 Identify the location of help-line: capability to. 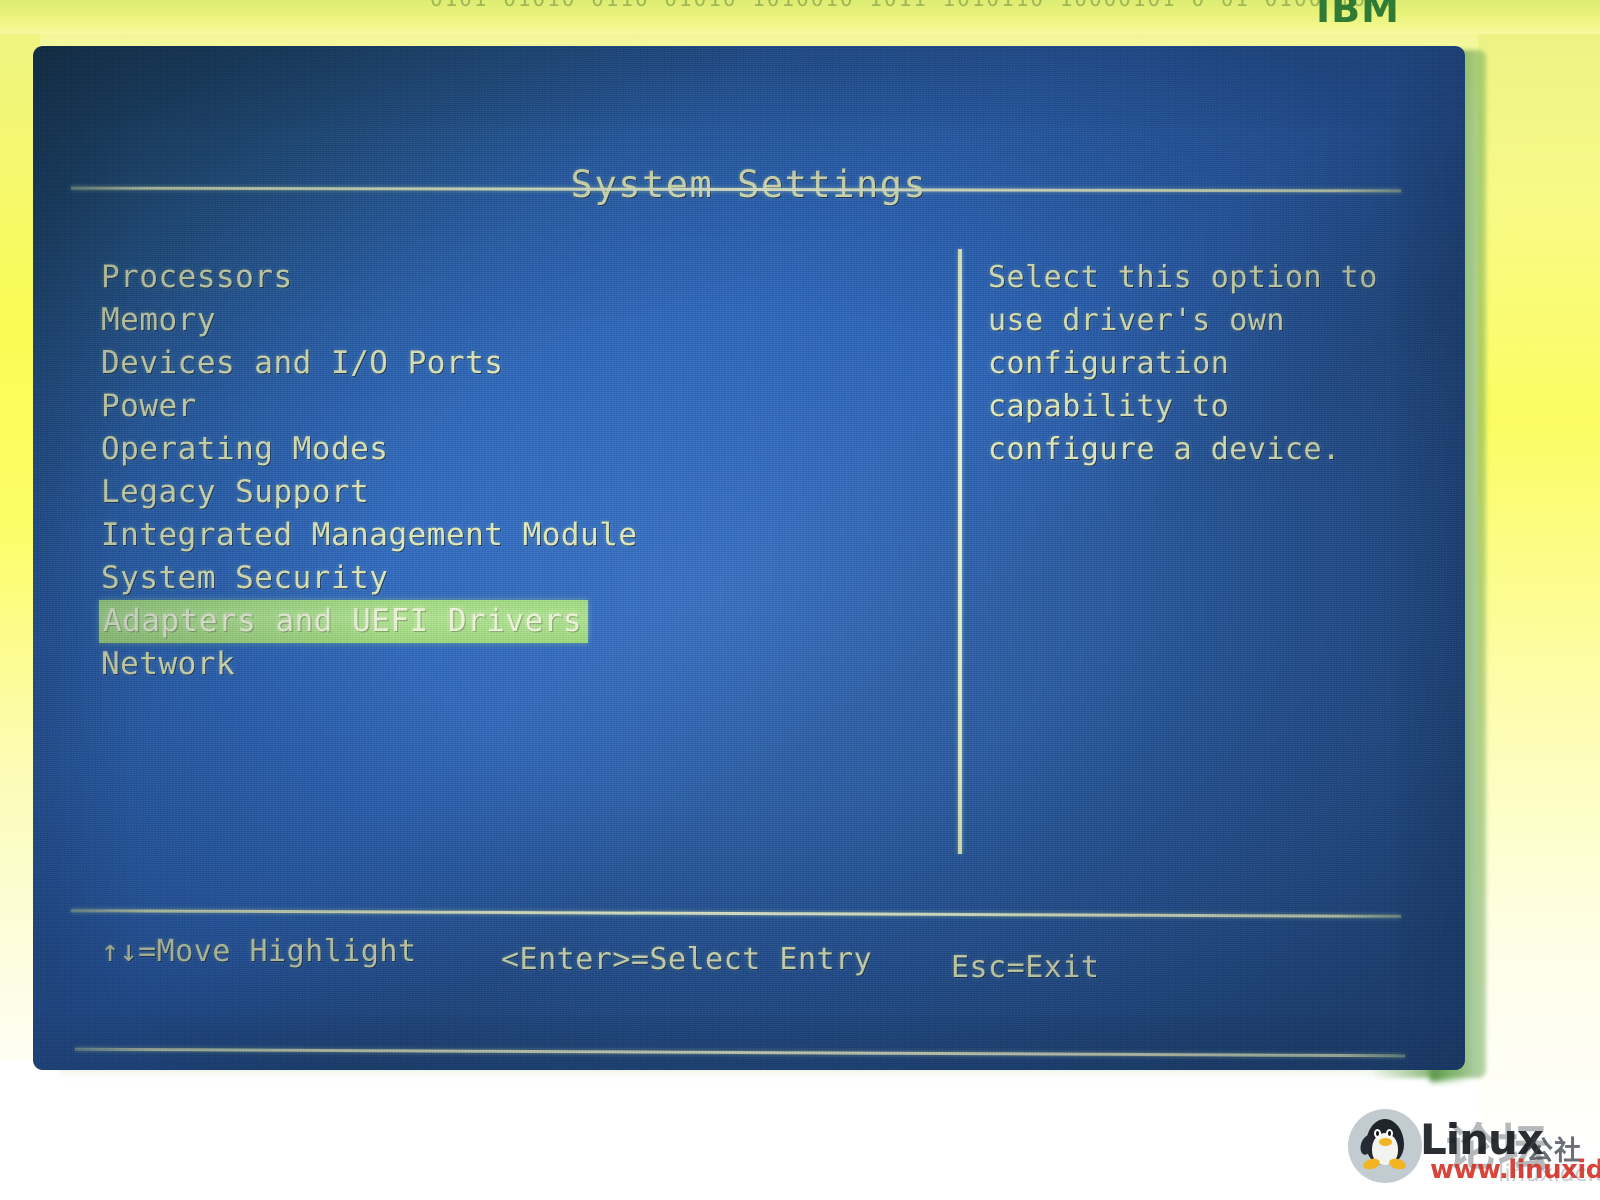
(1109, 406).